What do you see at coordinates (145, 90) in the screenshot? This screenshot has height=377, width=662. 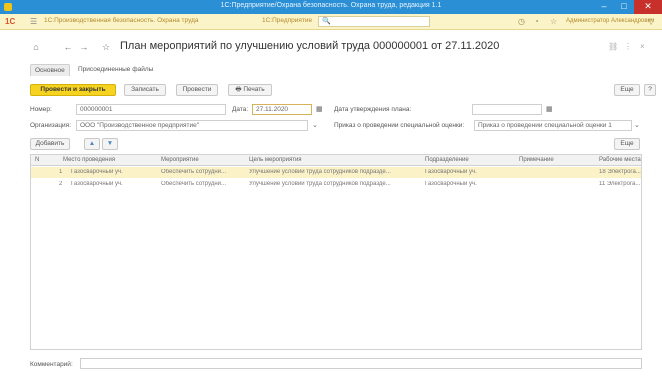 I see `save-button: Записать` at bounding box center [145, 90].